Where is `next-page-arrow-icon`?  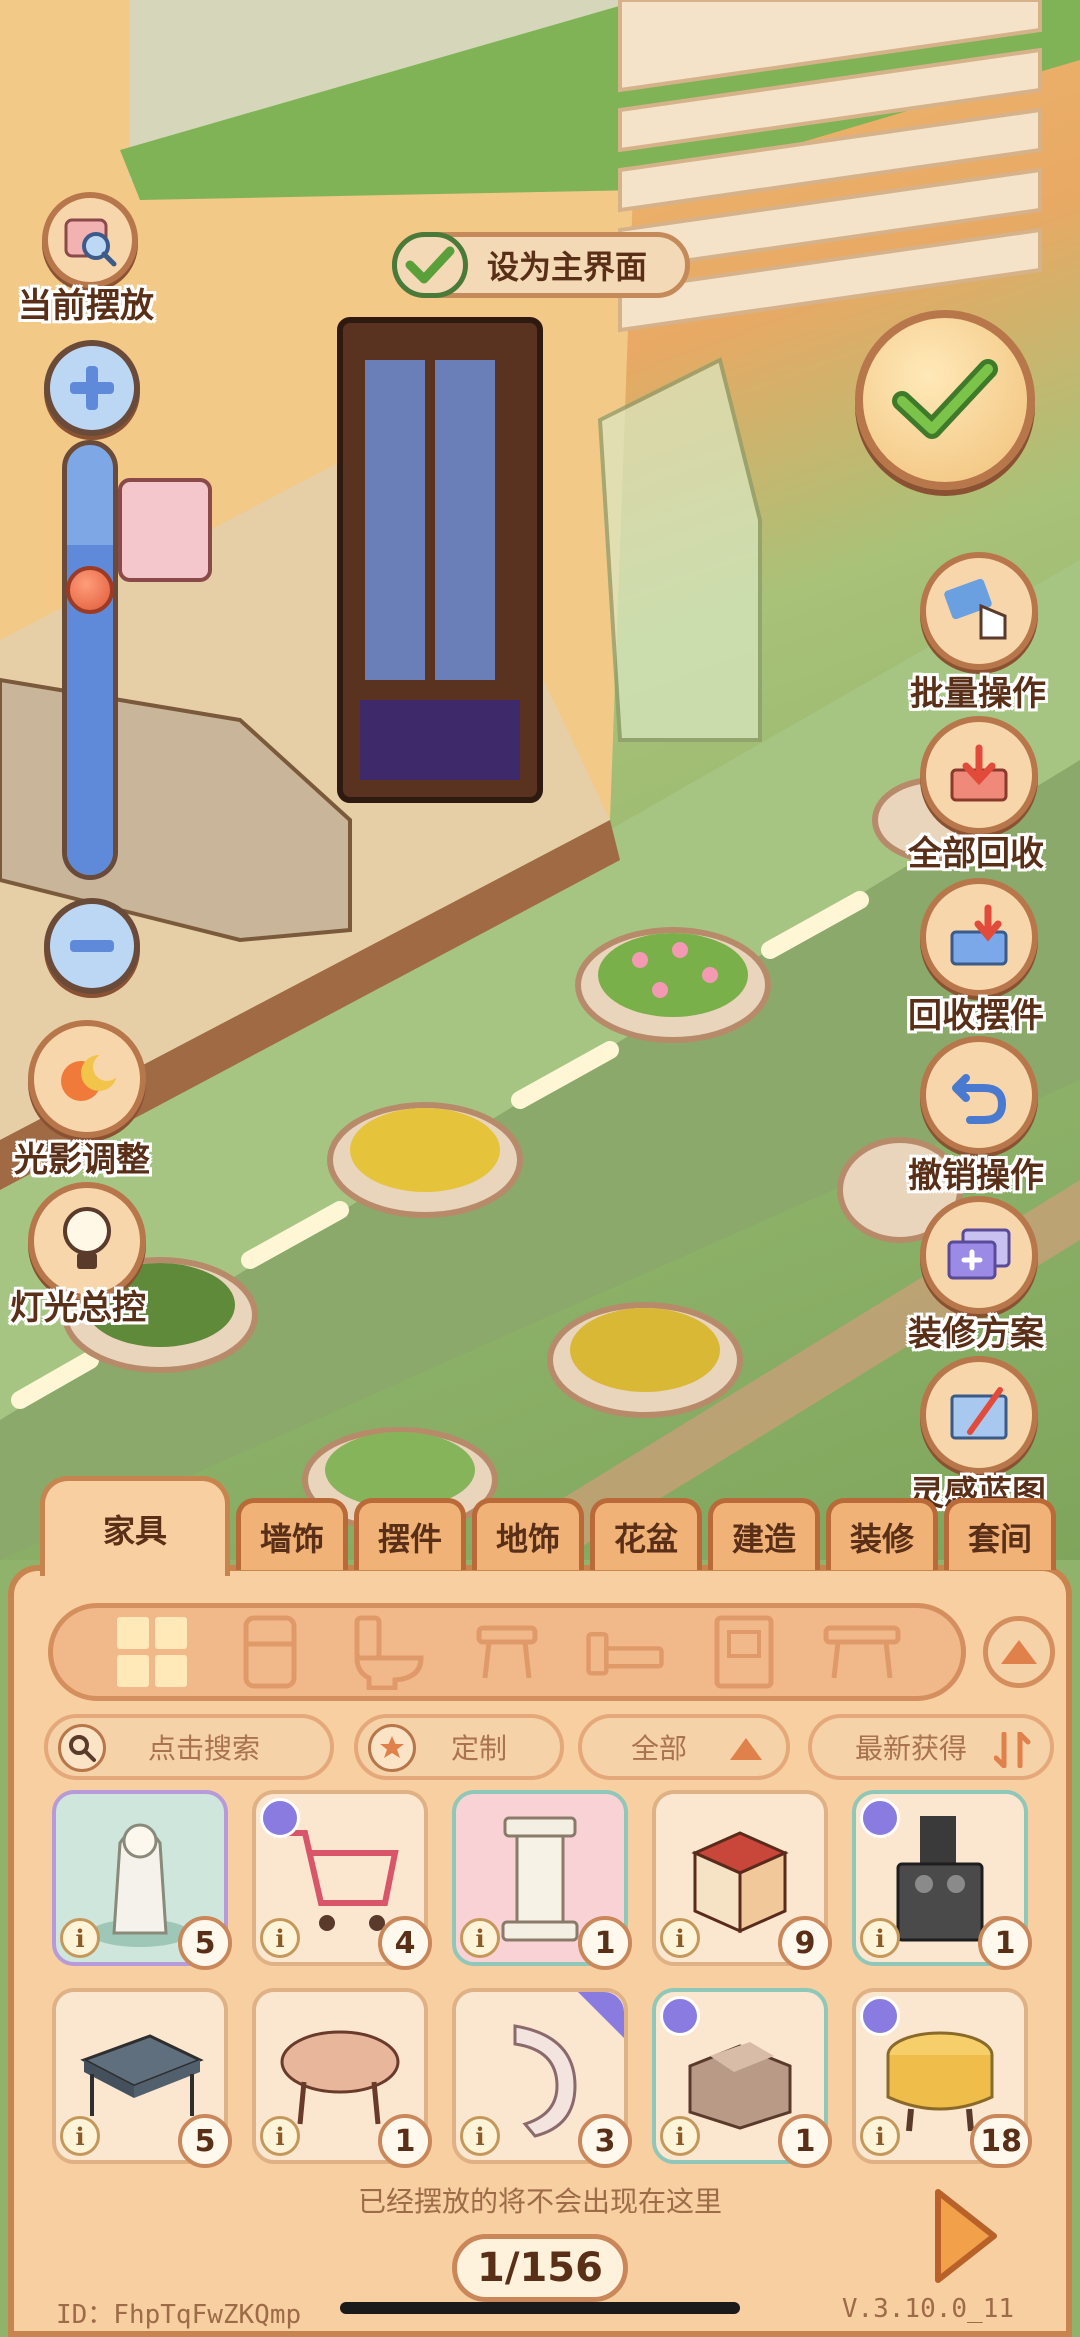 next-page-arrow-icon is located at coordinates (965, 2236).